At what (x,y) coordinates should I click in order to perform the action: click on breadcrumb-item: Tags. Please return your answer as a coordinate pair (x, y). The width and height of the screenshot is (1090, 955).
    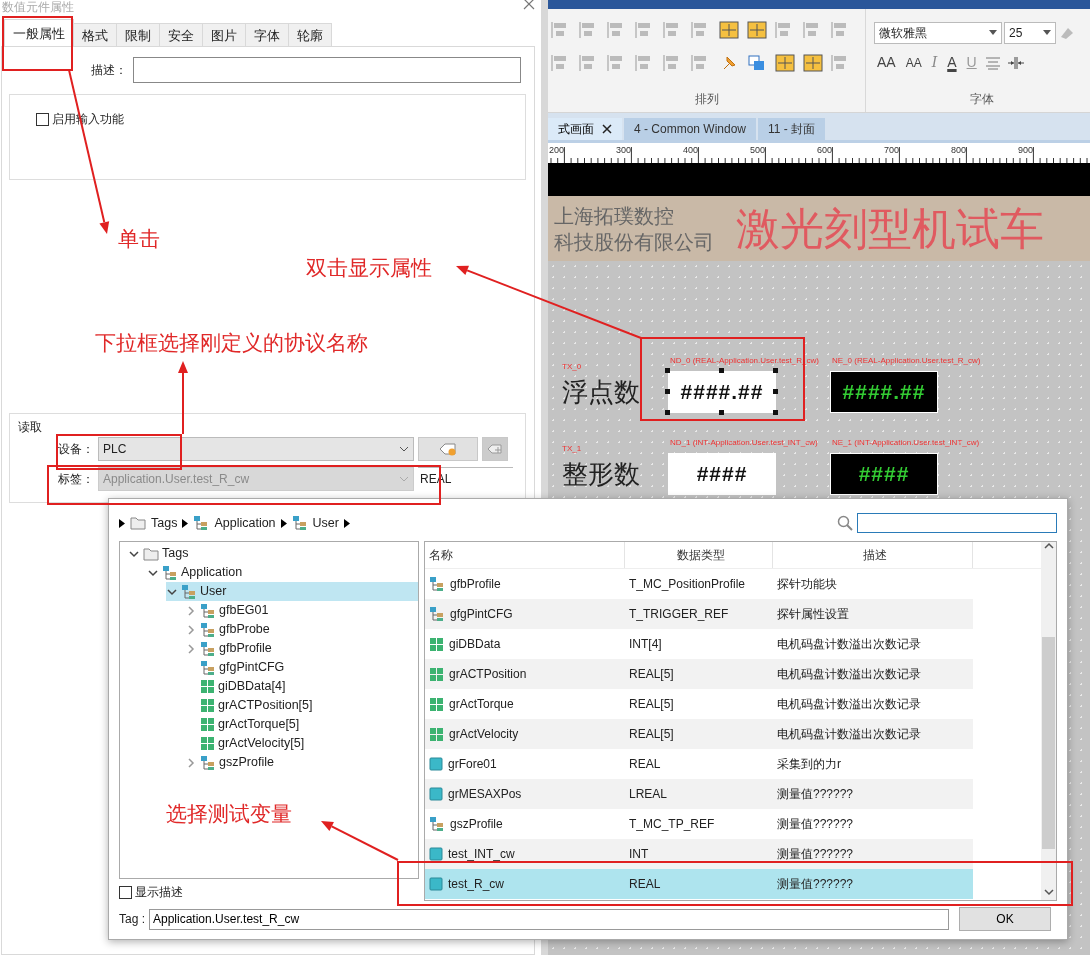
    Looking at the image, I should click on (164, 523).